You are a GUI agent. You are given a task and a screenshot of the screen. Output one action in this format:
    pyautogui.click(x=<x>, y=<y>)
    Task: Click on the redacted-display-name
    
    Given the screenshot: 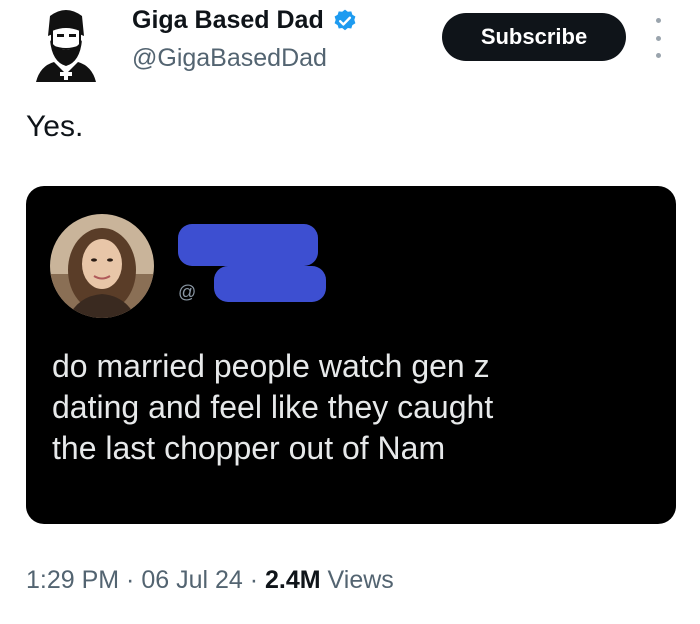 What is the action you would take?
    pyautogui.click(x=248, y=245)
    